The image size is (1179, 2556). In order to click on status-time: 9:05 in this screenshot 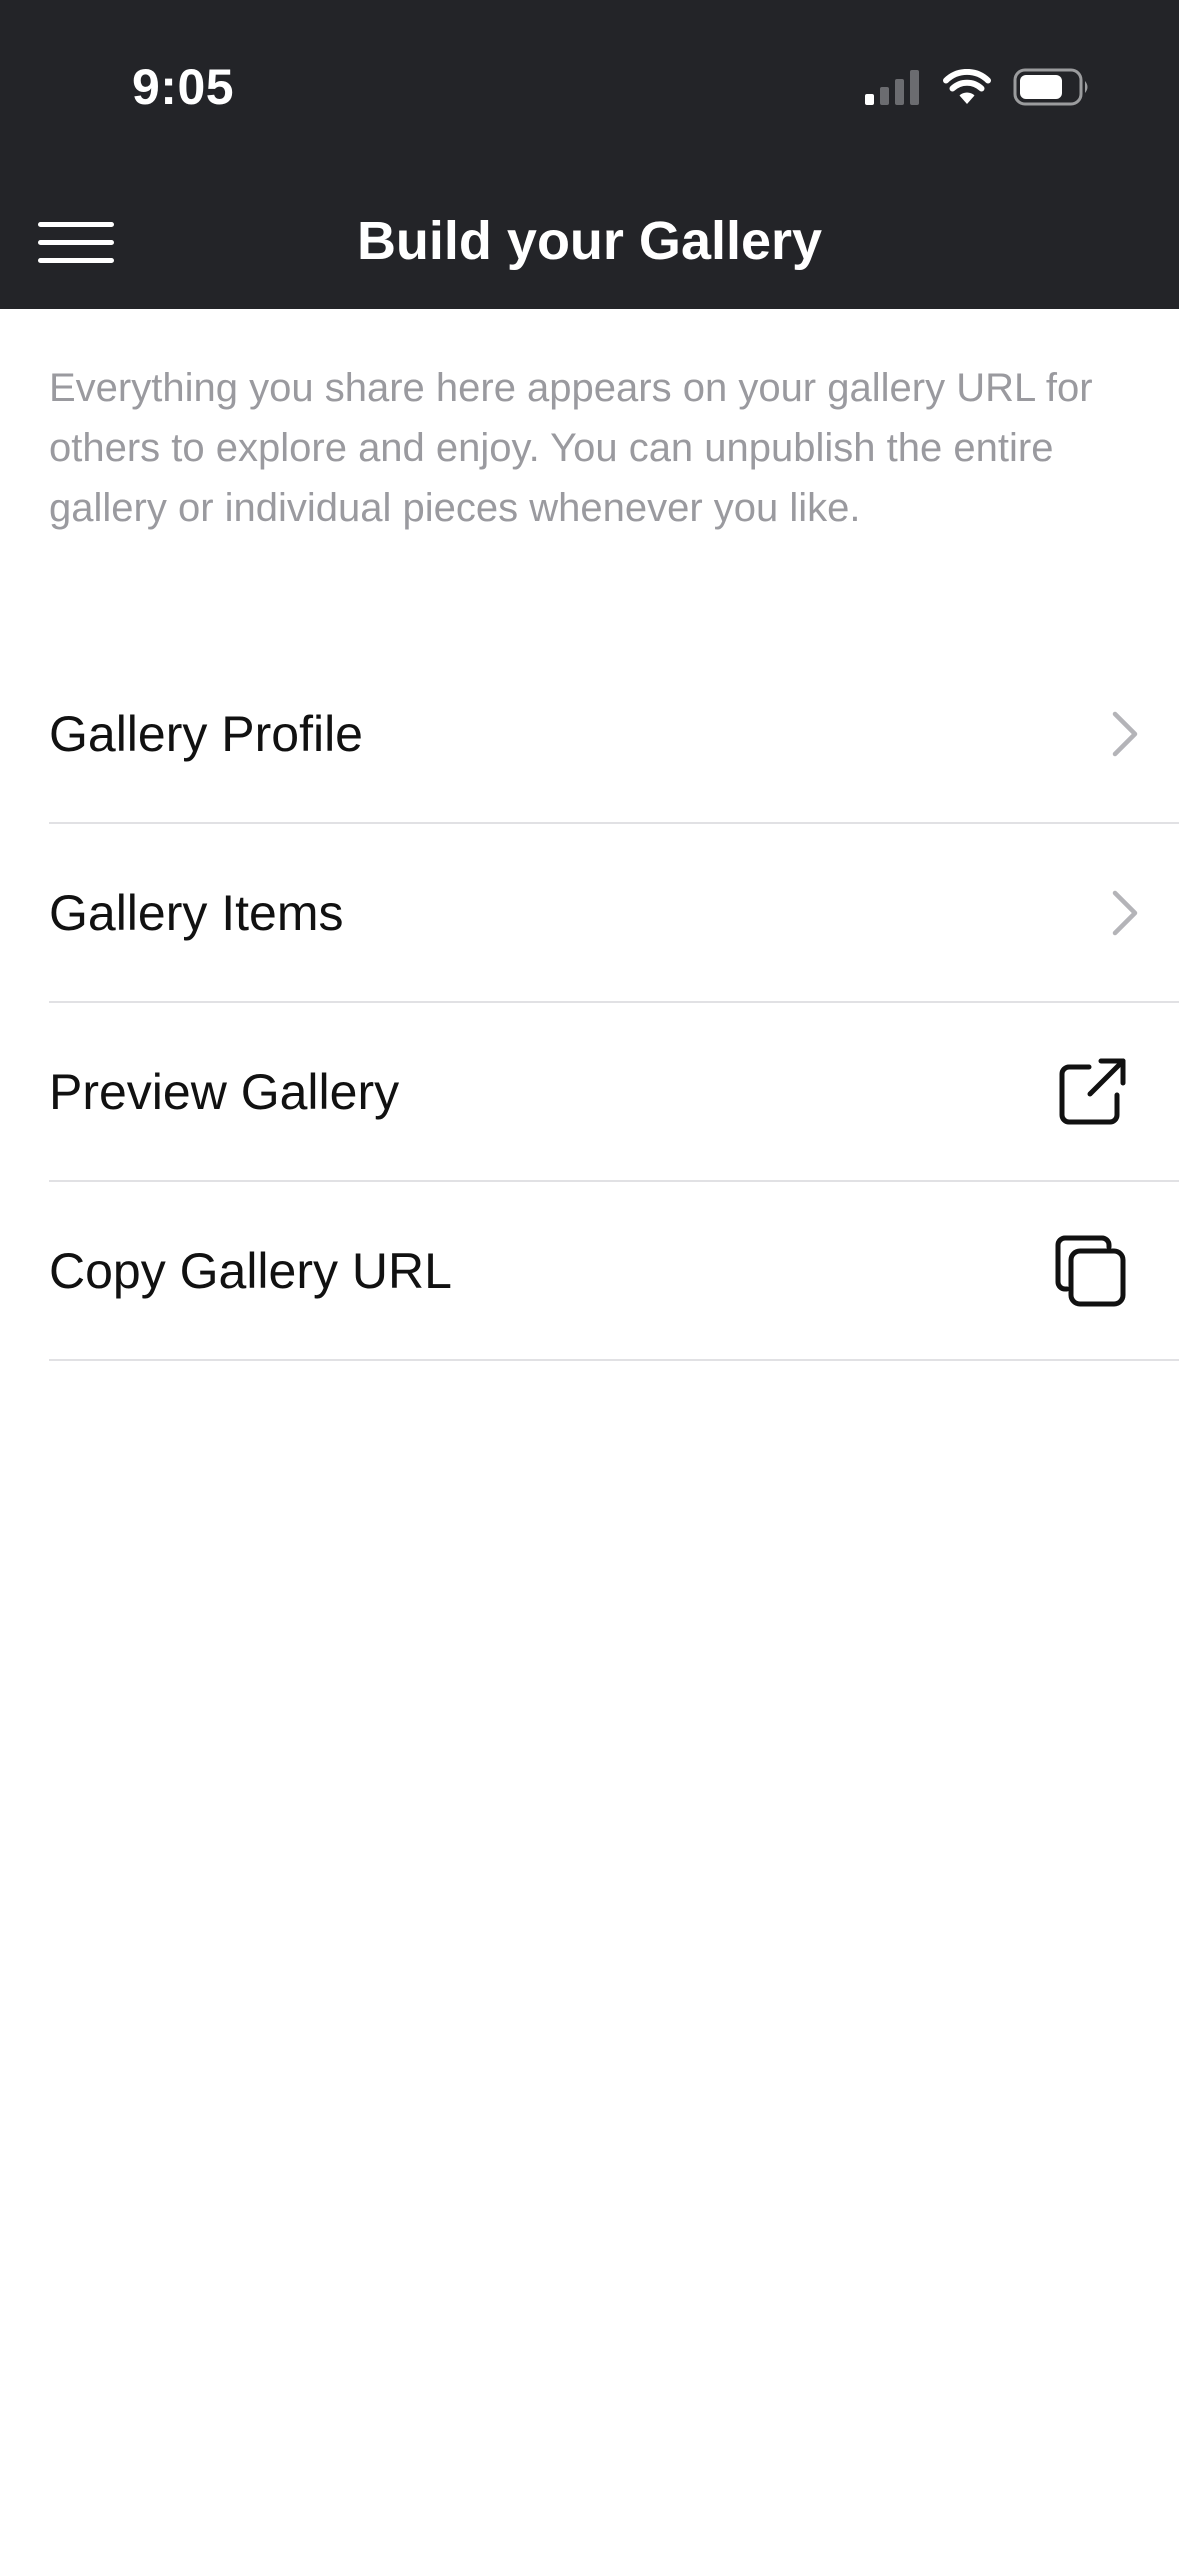, I will do `click(183, 87)`.